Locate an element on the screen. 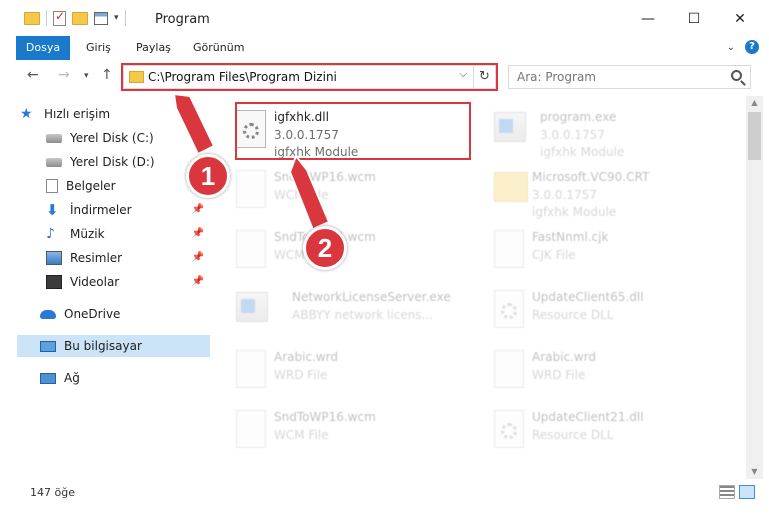 Image resolution: width=769 pixels, height=522 pixels. callout-badge: 2 is located at coordinates (325, 248).